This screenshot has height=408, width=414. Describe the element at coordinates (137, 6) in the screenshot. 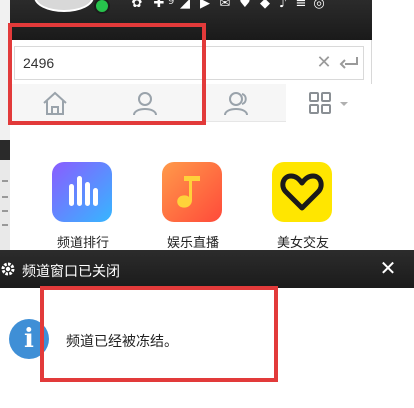

I see `game-icon: ✿` at that location.